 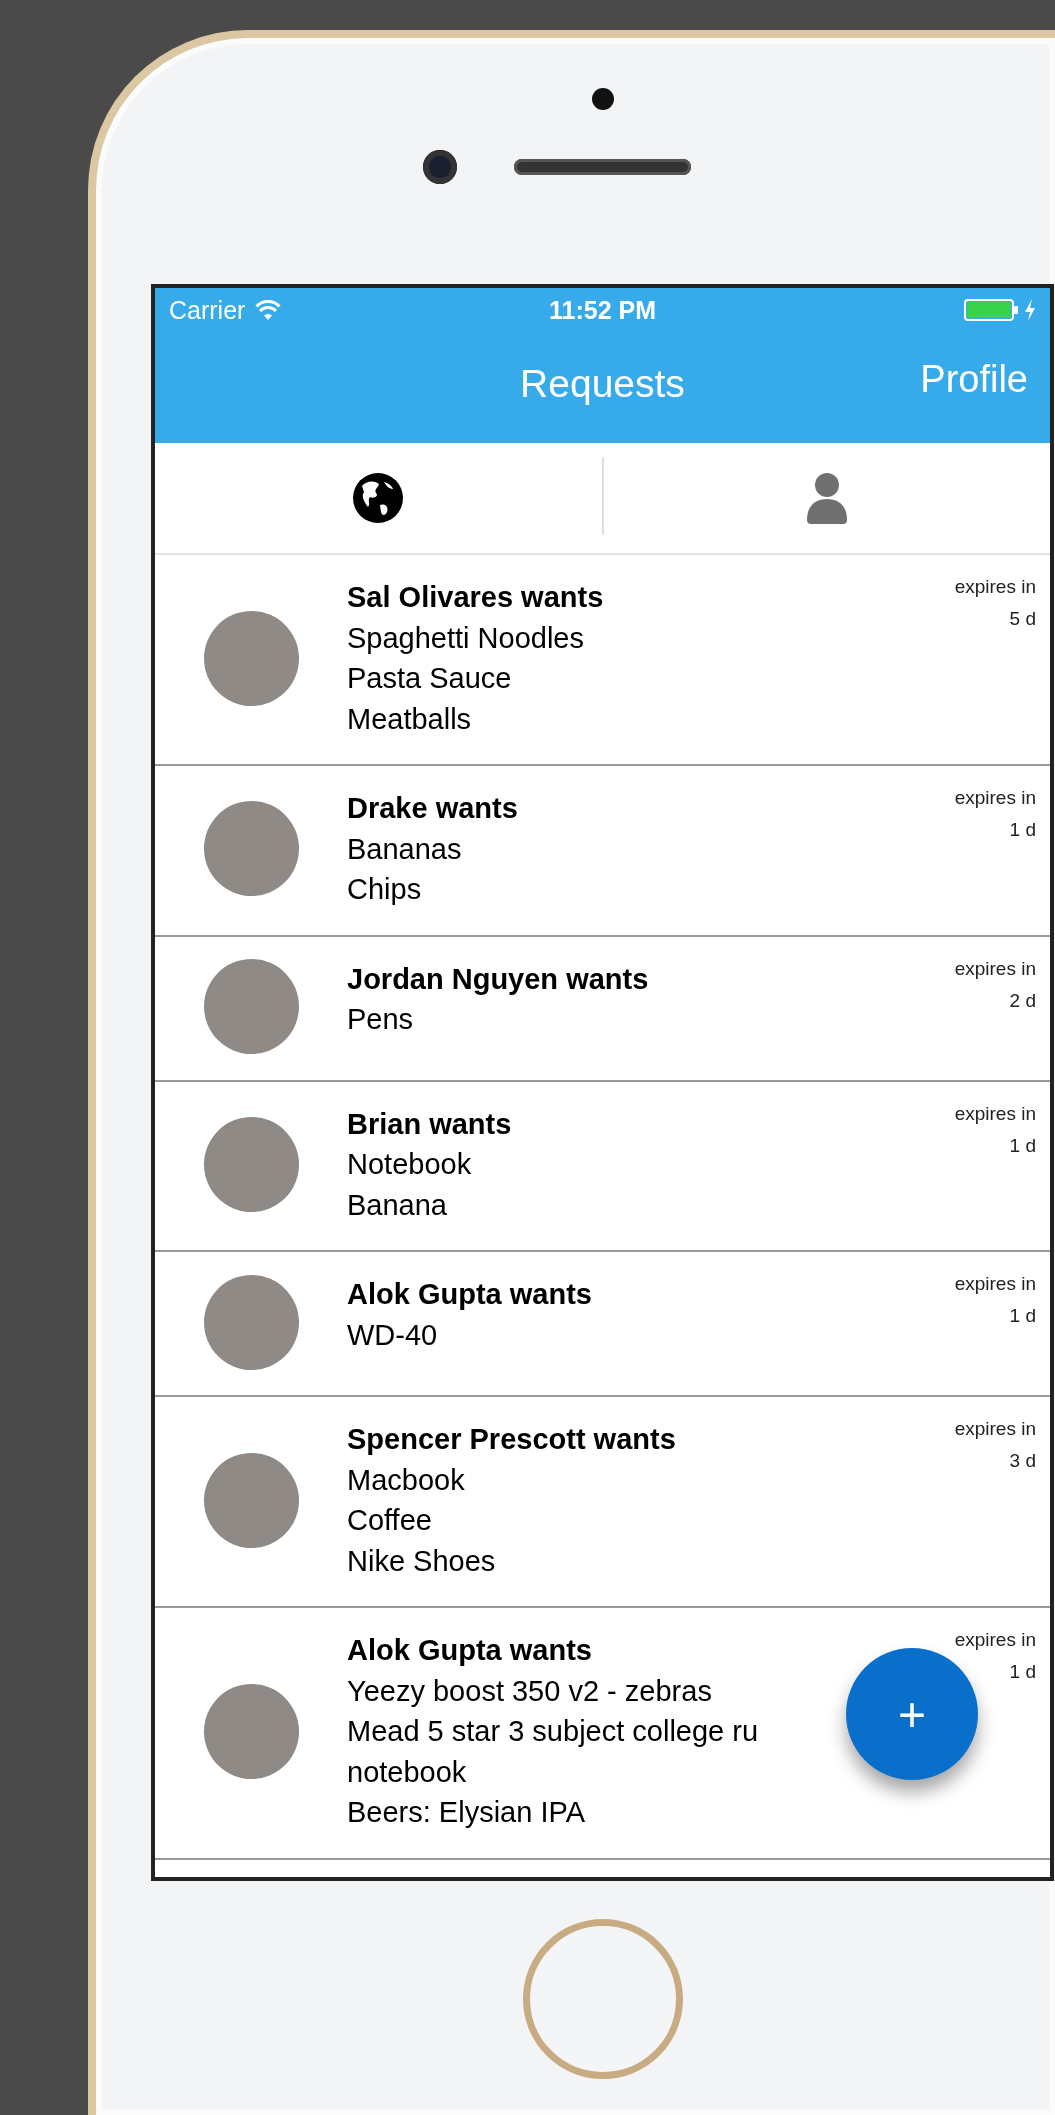 I want to click on globe-icon, so click(x=378, y=498).